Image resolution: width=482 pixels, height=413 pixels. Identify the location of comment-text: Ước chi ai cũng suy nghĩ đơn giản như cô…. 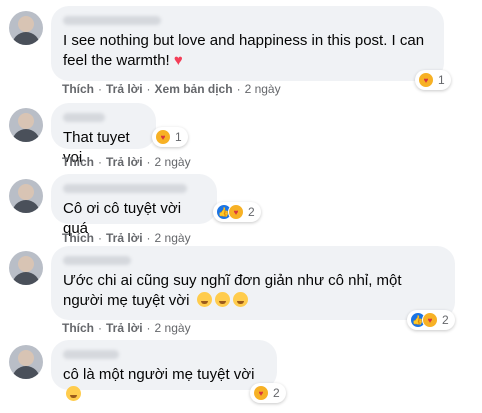
(232, 290).